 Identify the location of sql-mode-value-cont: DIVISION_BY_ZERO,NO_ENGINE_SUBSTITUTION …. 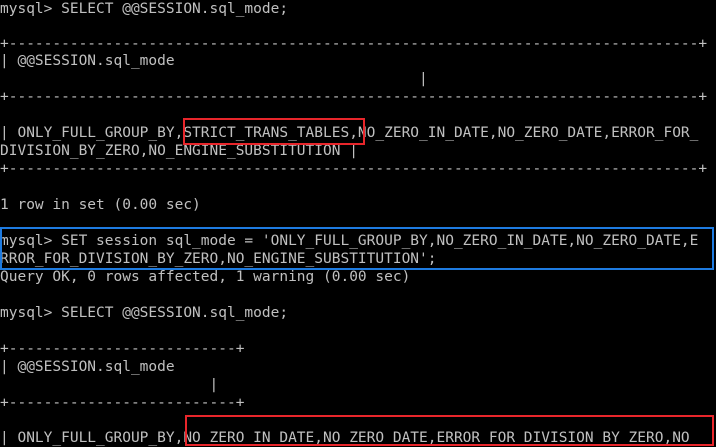
(179, 151).